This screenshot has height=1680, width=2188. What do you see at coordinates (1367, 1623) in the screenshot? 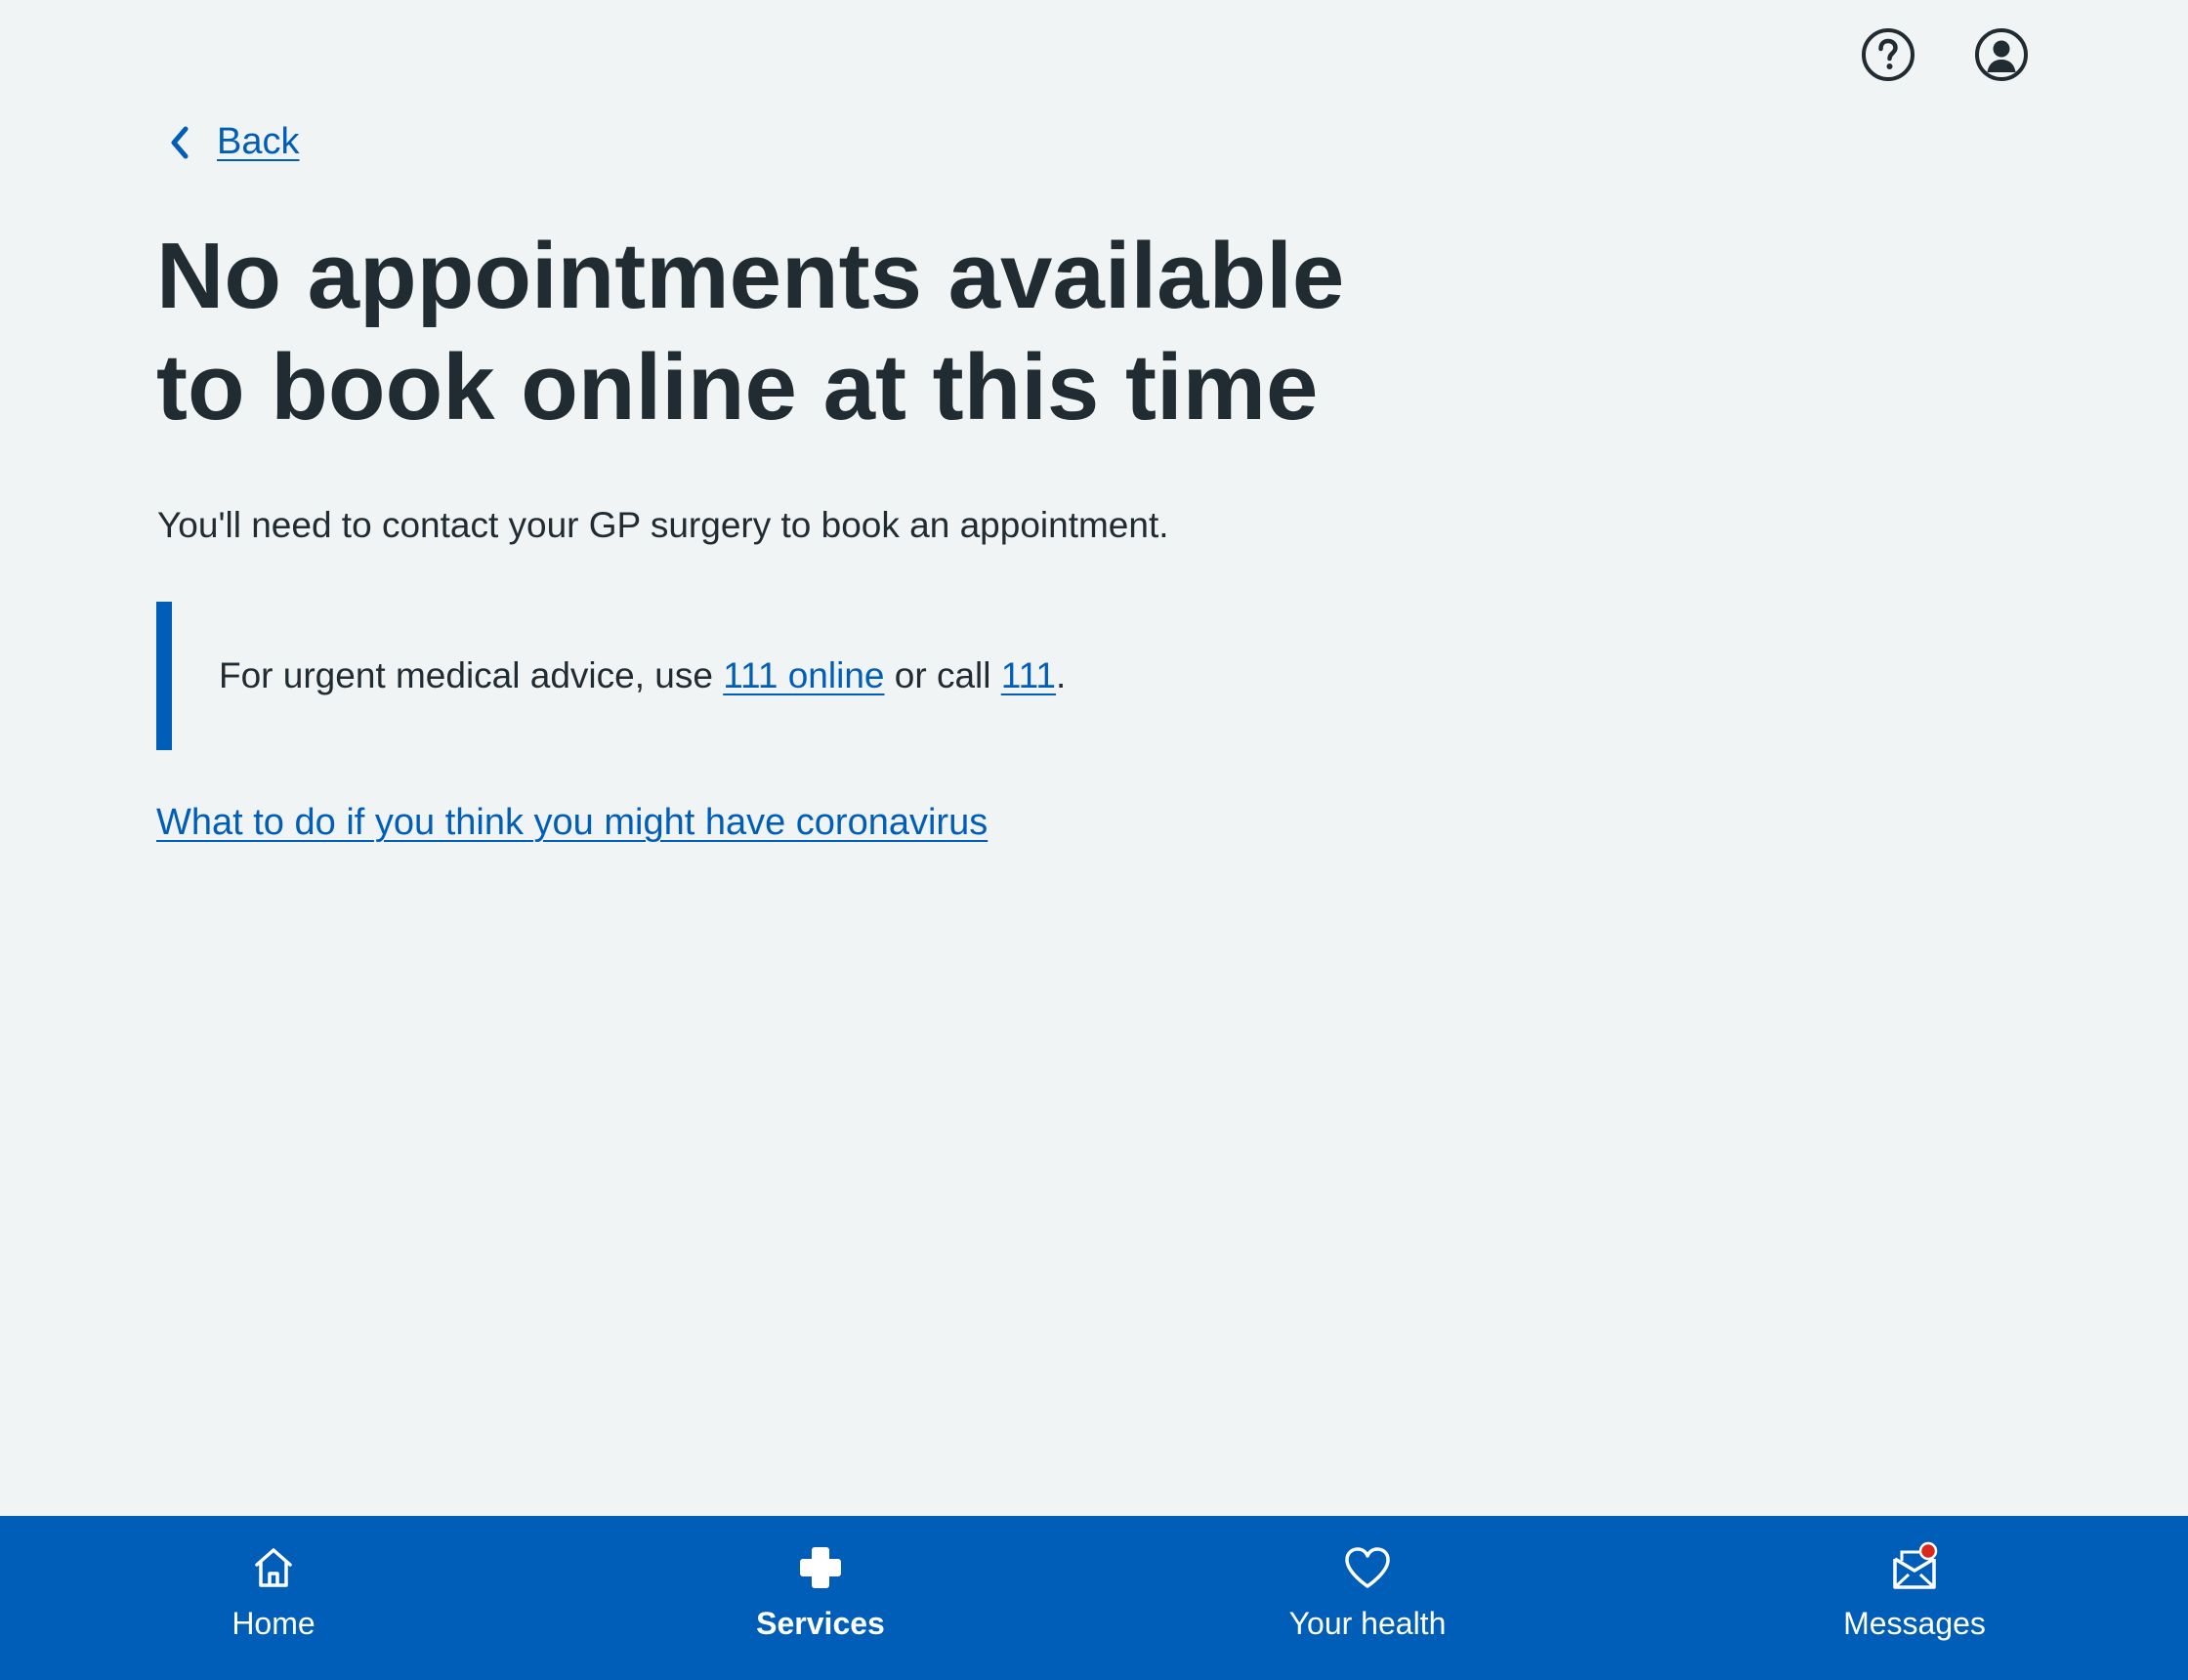
I see `nav-label-your-health: Your health` at bounding box center [1367, 1623].